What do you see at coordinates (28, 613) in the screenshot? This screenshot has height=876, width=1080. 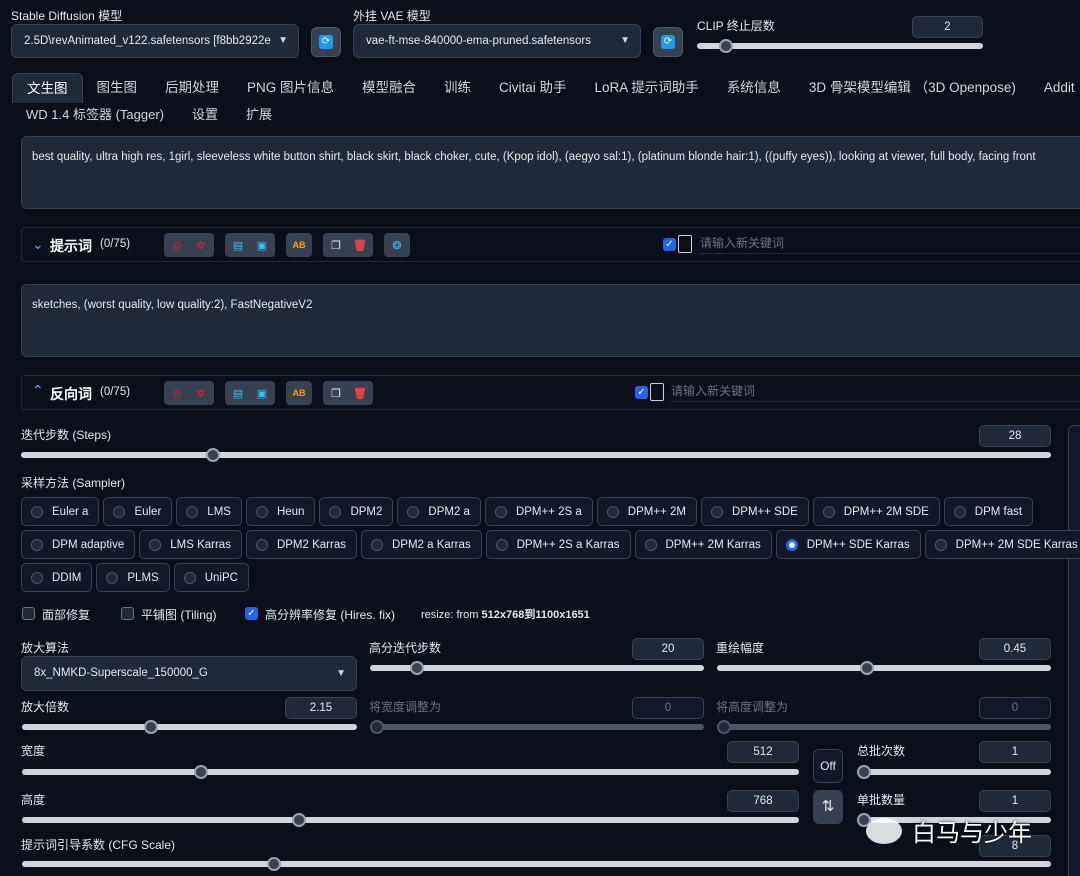 I see `face-restore-checkbox` at bounding box center [28, 613].